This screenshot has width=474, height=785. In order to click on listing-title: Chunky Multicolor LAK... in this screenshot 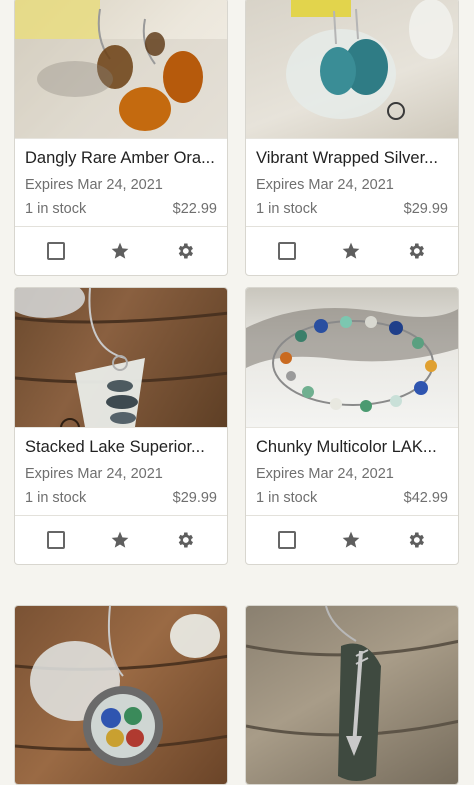, I will do `click(352, 447)`.